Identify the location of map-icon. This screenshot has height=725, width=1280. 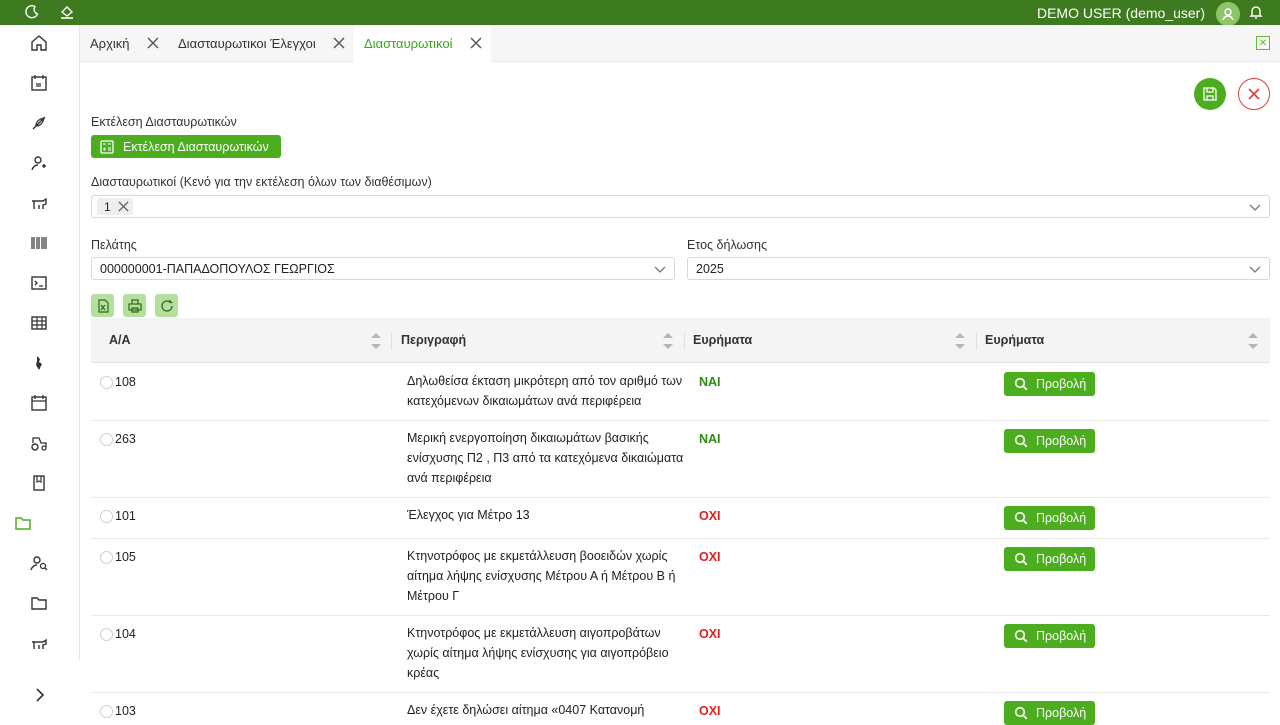
(39, 363).